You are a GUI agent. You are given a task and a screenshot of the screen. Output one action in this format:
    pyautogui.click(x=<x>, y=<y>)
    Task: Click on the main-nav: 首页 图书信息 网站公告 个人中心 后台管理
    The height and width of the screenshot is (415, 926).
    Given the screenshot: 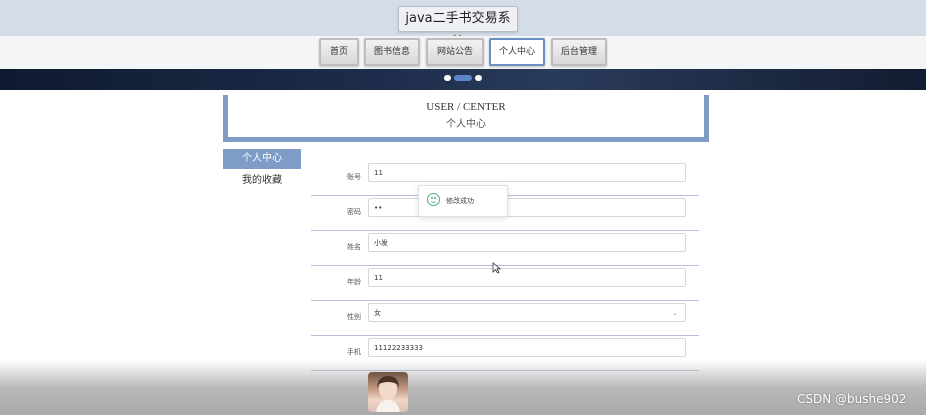 What is the action you would take?
    pyautogui.click(x=463, y=52)
    